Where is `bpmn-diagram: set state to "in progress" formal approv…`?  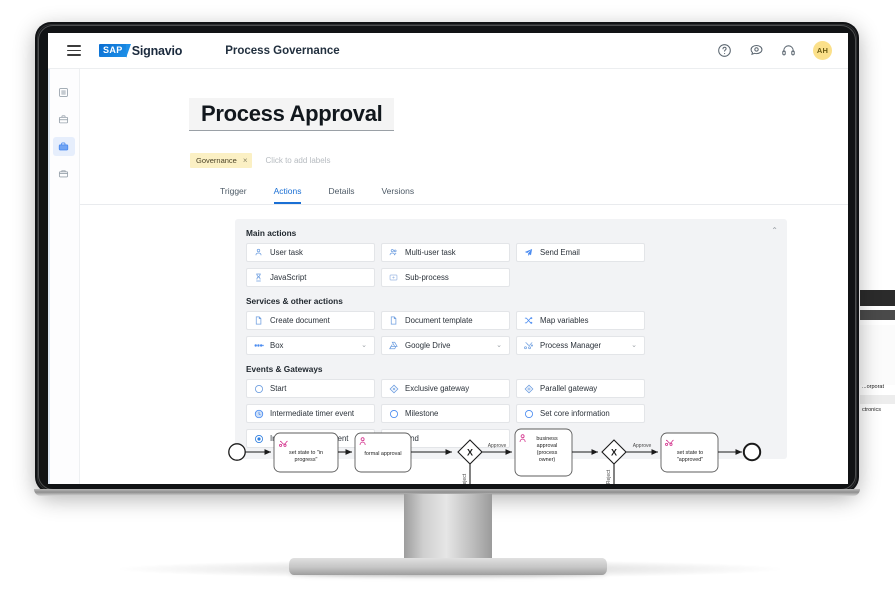 bpmn-diagram: set state to "in progress" formal approv… is located at coordinates (500, 454).